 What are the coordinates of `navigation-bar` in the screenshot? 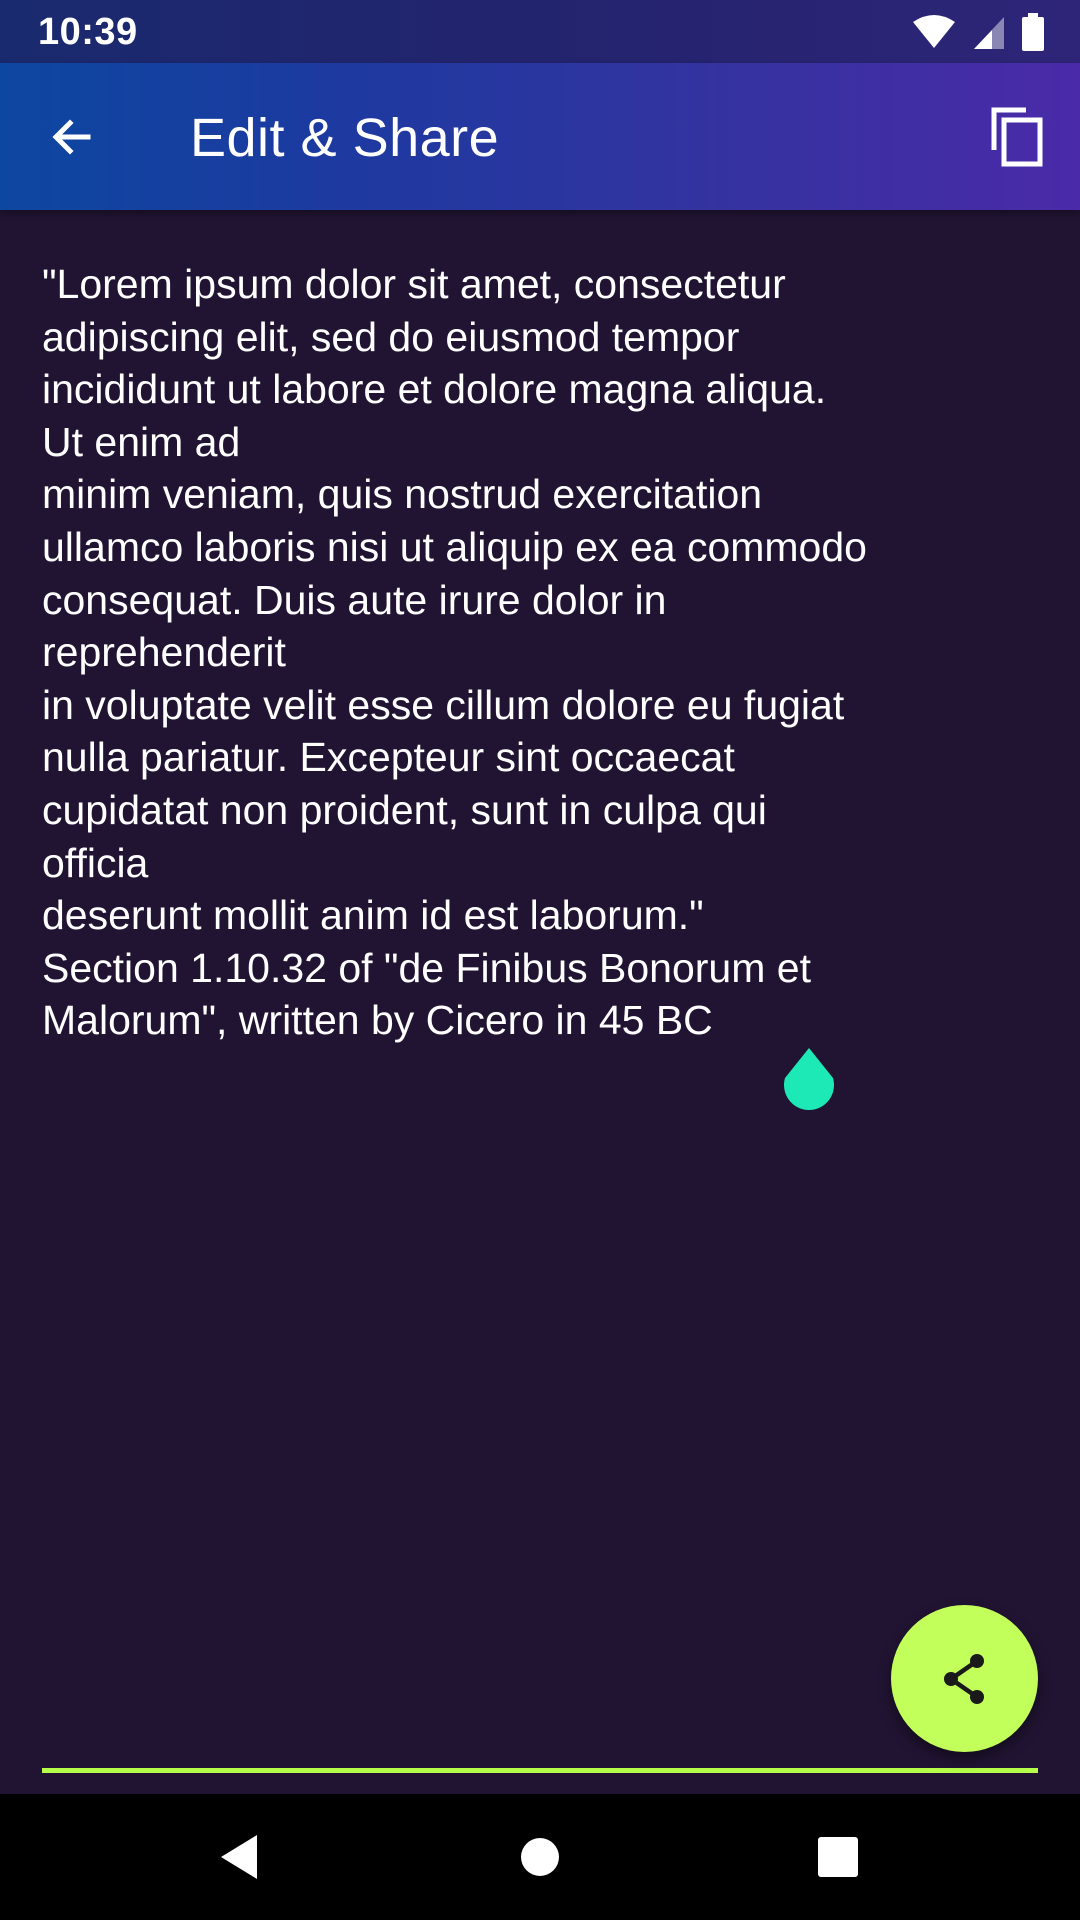 It's located at (540, 1857).